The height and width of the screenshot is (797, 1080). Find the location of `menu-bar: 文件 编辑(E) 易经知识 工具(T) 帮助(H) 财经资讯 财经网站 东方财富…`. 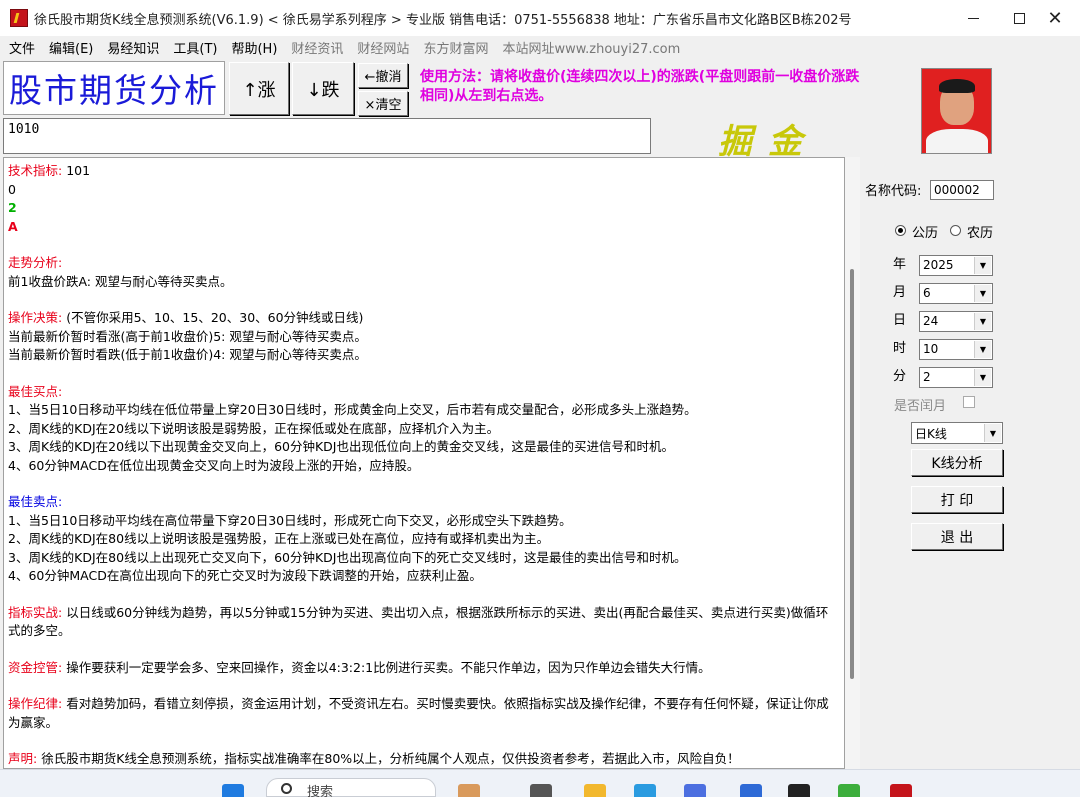

menu-bar: 文件 编辑(E) 易经知识 工具(T) 帮助(H) 财经资讯 财经网站 东方财富… is located at coordinates (540, 47).